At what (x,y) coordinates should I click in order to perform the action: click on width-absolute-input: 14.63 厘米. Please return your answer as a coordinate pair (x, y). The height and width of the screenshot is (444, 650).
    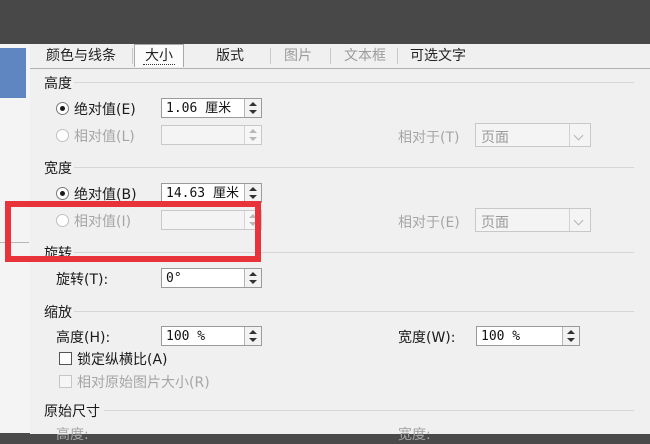
    Looking at the image, I should click on (211, 193).